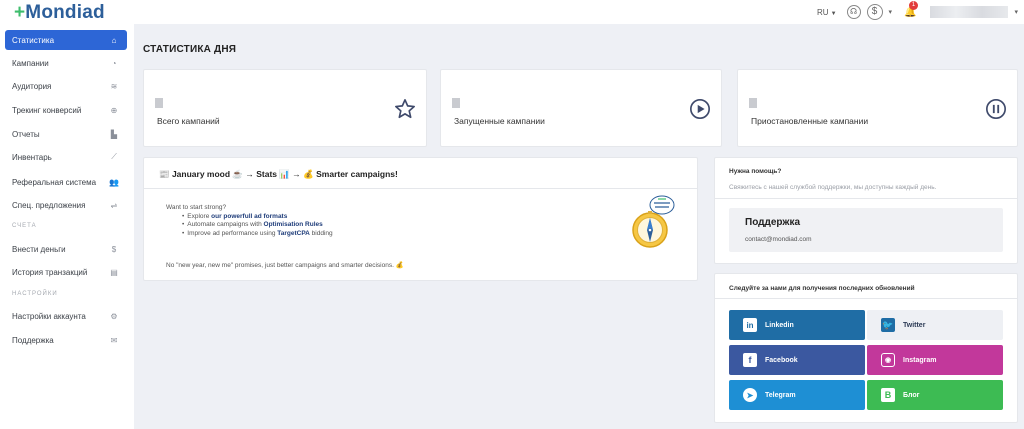 Image resolution: width=1024 pixels, height=429 pixels. What do you see at coordinates (778, 239) in the screenshot?
I see `support-email-link: contact@mondiad.com` at bounding box center [778, 239].